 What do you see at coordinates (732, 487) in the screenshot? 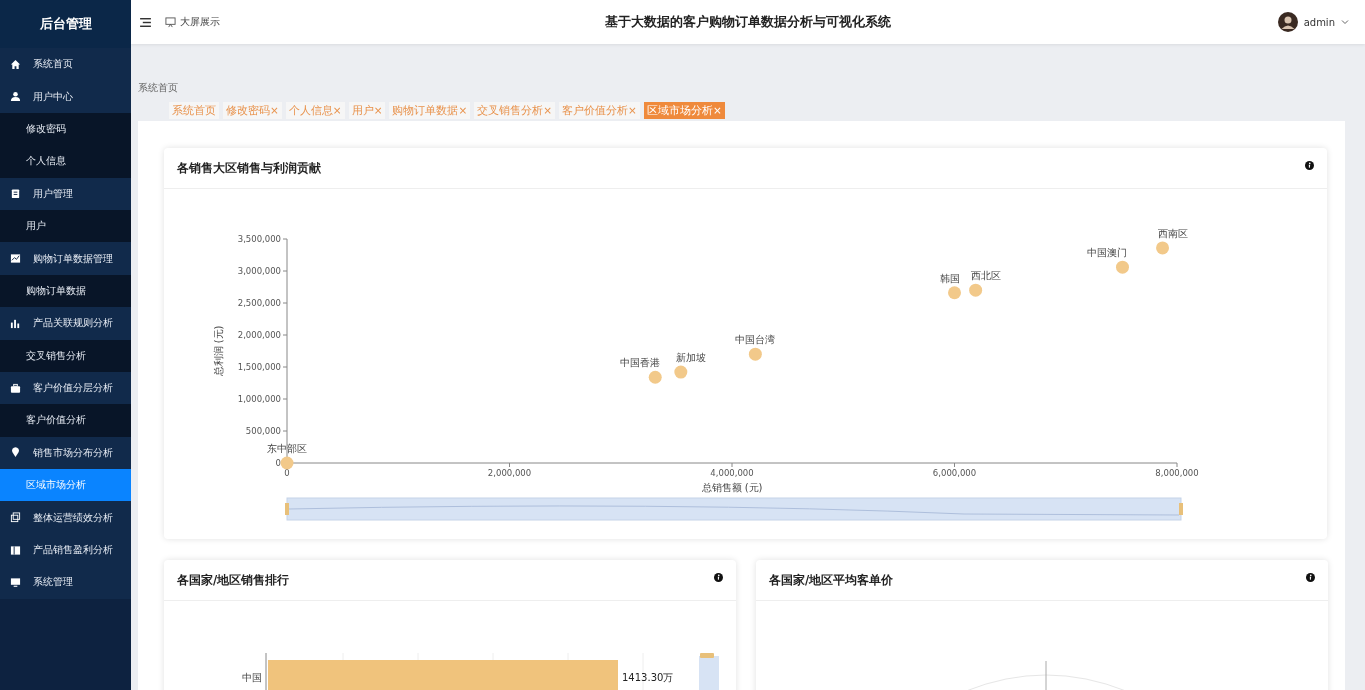
I see `x-axis-title: 总销售额 (元)` at bounding box center [732, 487].